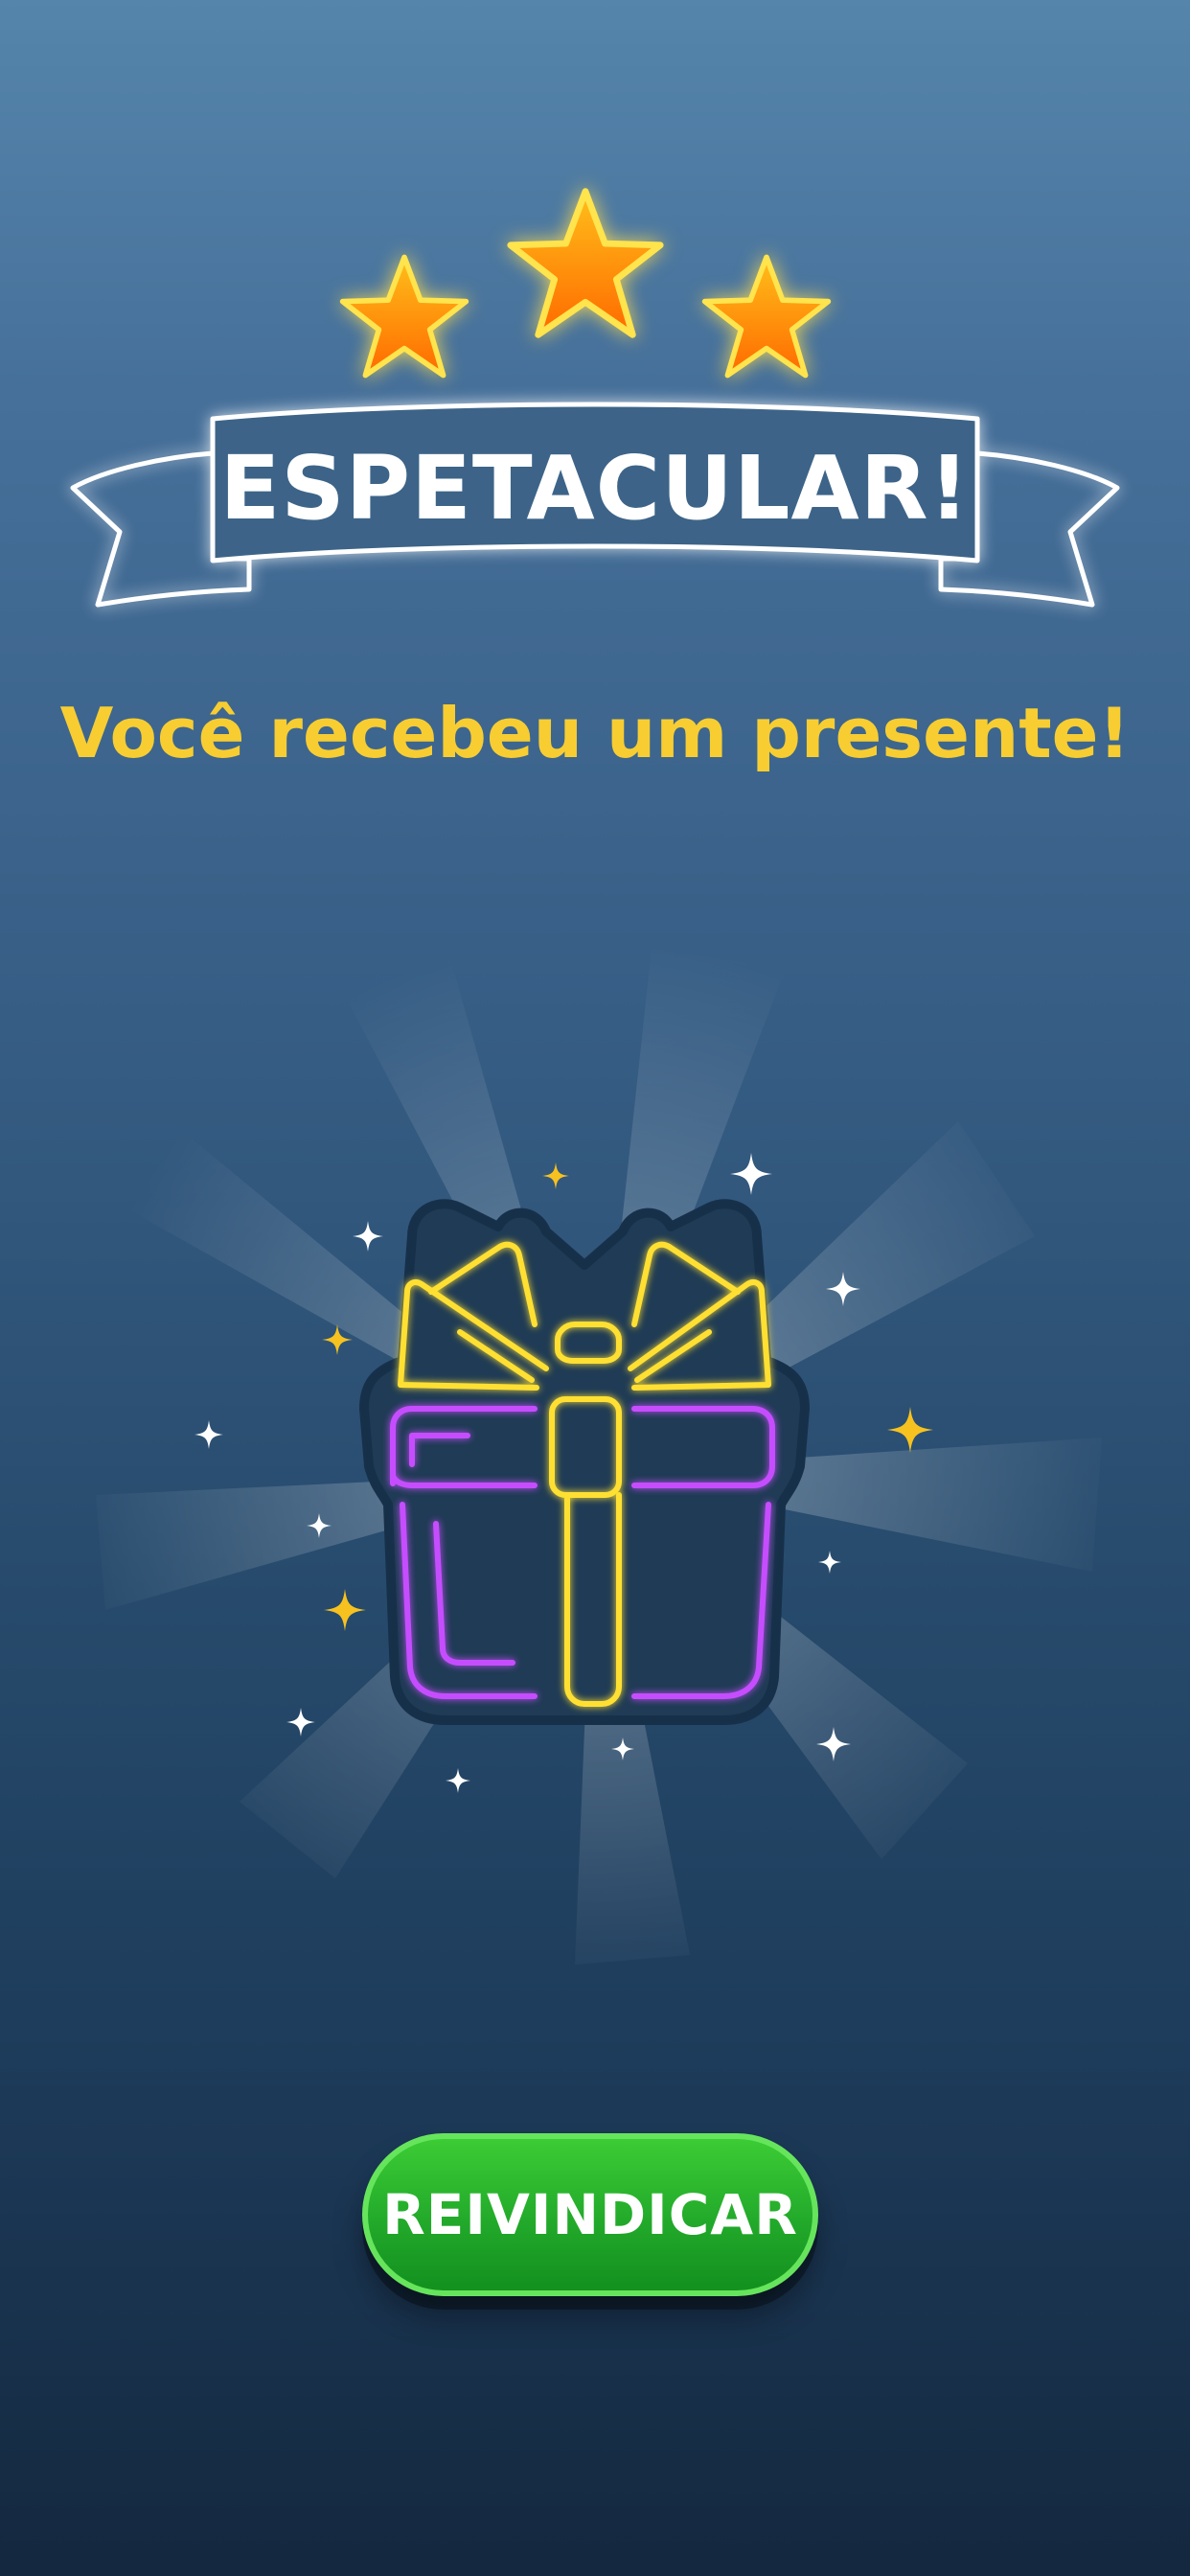 This screenshot has width=1190, height=2576. What do you see at coordinates (590, 2214) in the screenshot?
I see `claim-button: REIVINDICAR` at bounding box center [590, 2214].